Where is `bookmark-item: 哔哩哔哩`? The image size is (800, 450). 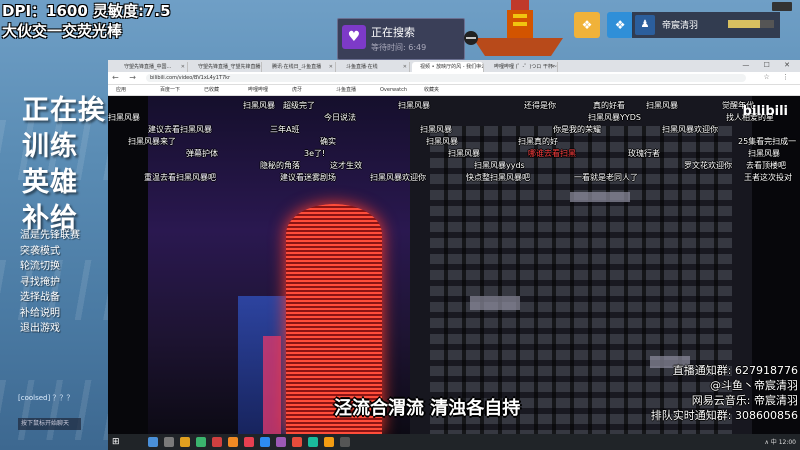
bookmark-item: 哔哩哔哩 is located at coordinates (258, 90).